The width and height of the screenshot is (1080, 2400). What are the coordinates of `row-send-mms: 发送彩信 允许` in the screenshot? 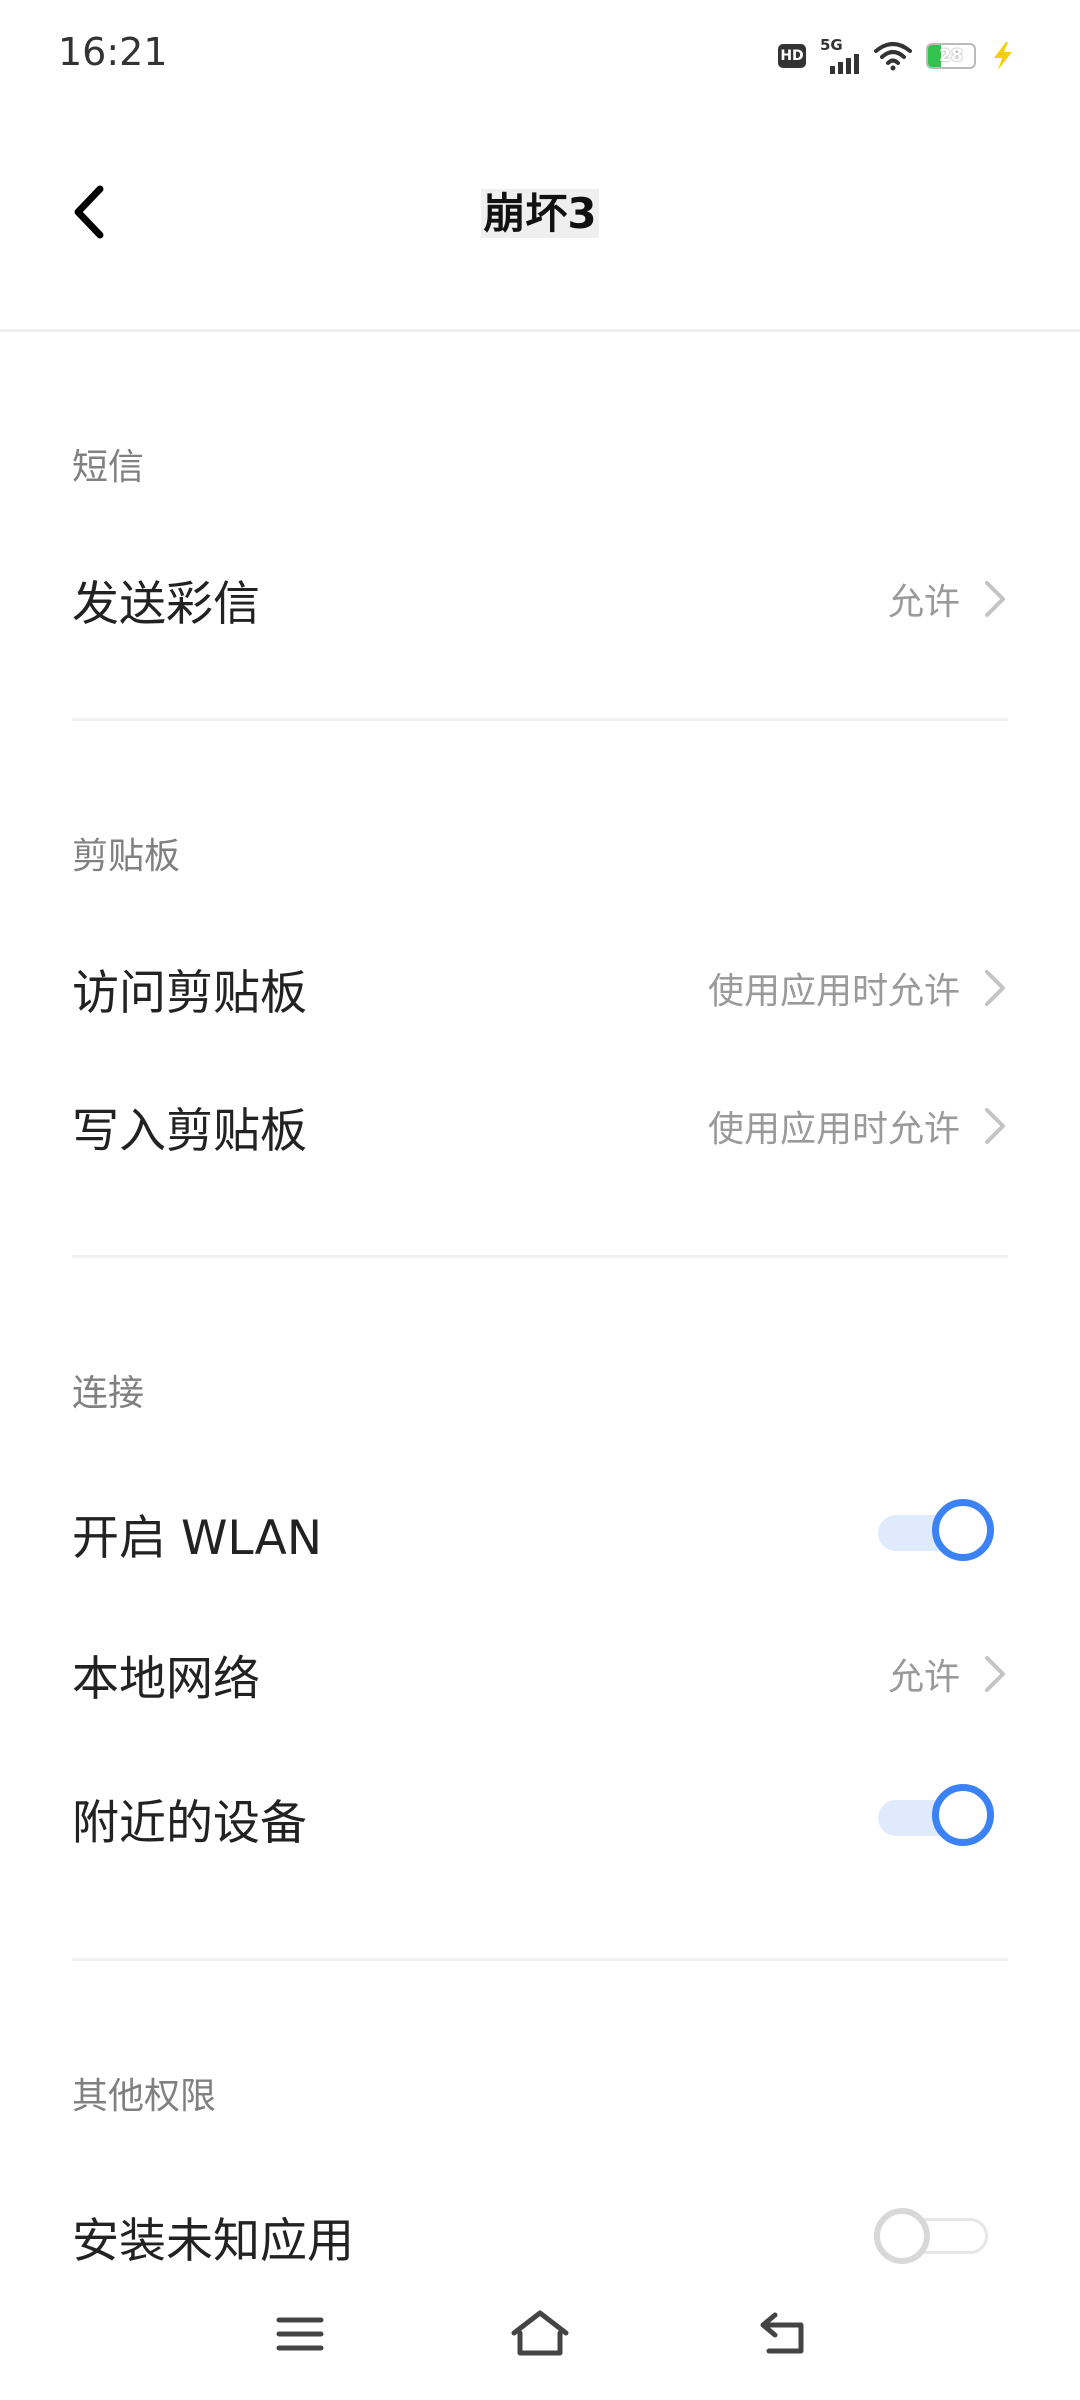 It's located at (540, 599).